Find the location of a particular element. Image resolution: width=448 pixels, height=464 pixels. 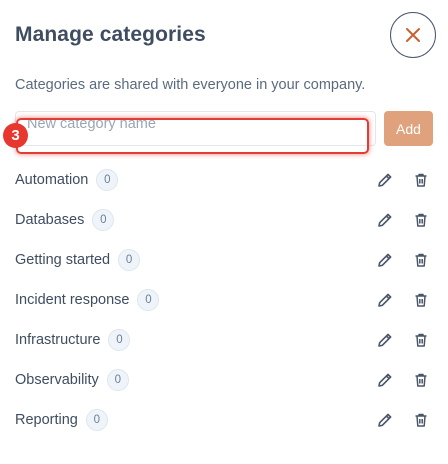

category-row: Getting started 0 is located at coordinates (224, 260).